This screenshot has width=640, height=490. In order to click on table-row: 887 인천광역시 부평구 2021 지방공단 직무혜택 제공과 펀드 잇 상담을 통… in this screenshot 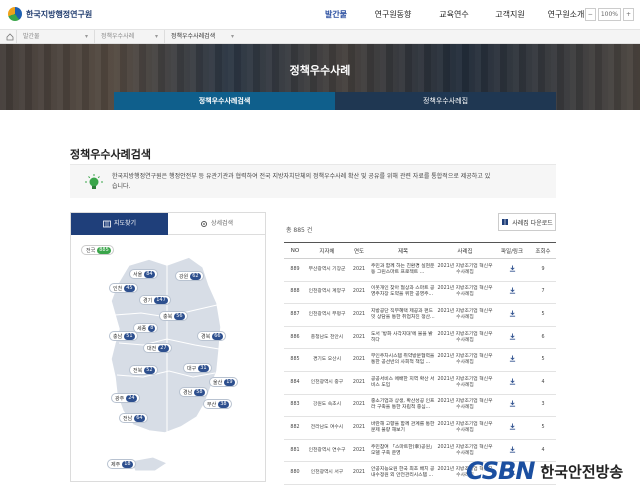, I will do `click(420, 315)`.